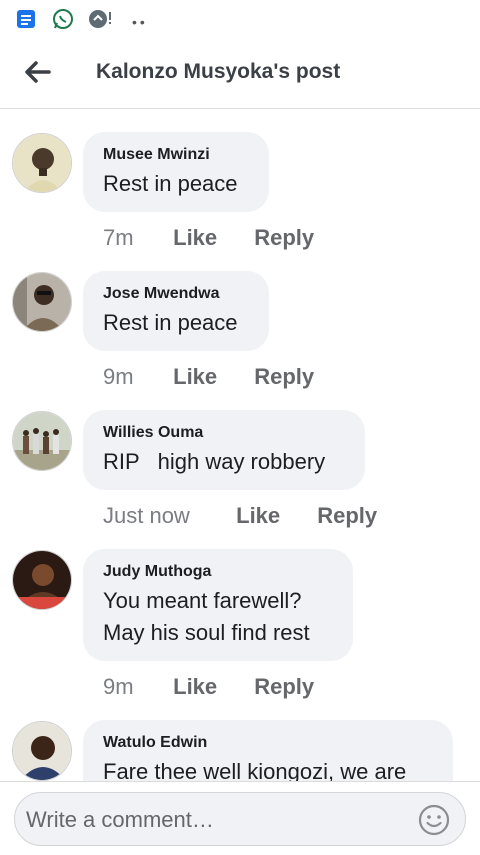  What do you see at coordinates (268, 743) in the screenshot?
I see `comment-author: Watulo Edwin` at bounding box center [268, 743].